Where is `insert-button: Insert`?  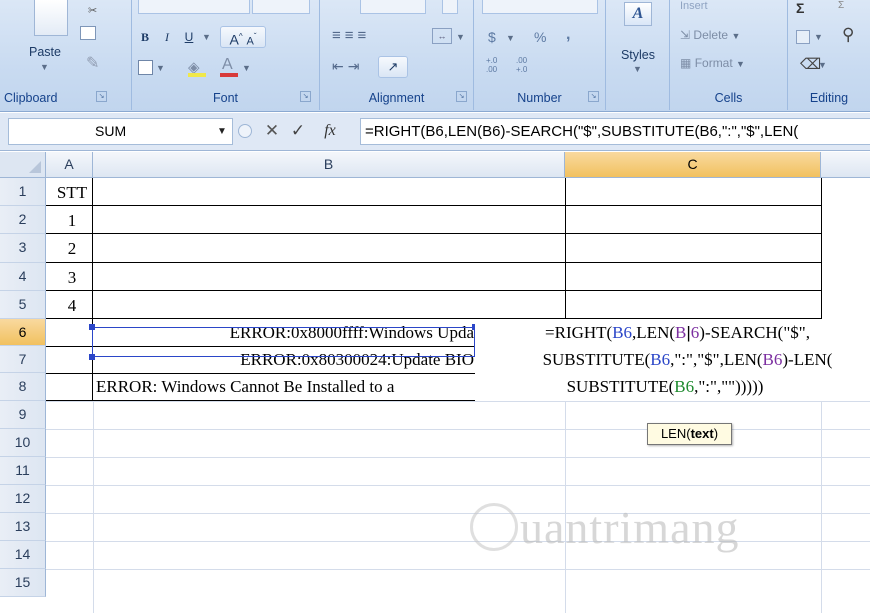 insert-button: Insert is located at coordinates (694, 6).